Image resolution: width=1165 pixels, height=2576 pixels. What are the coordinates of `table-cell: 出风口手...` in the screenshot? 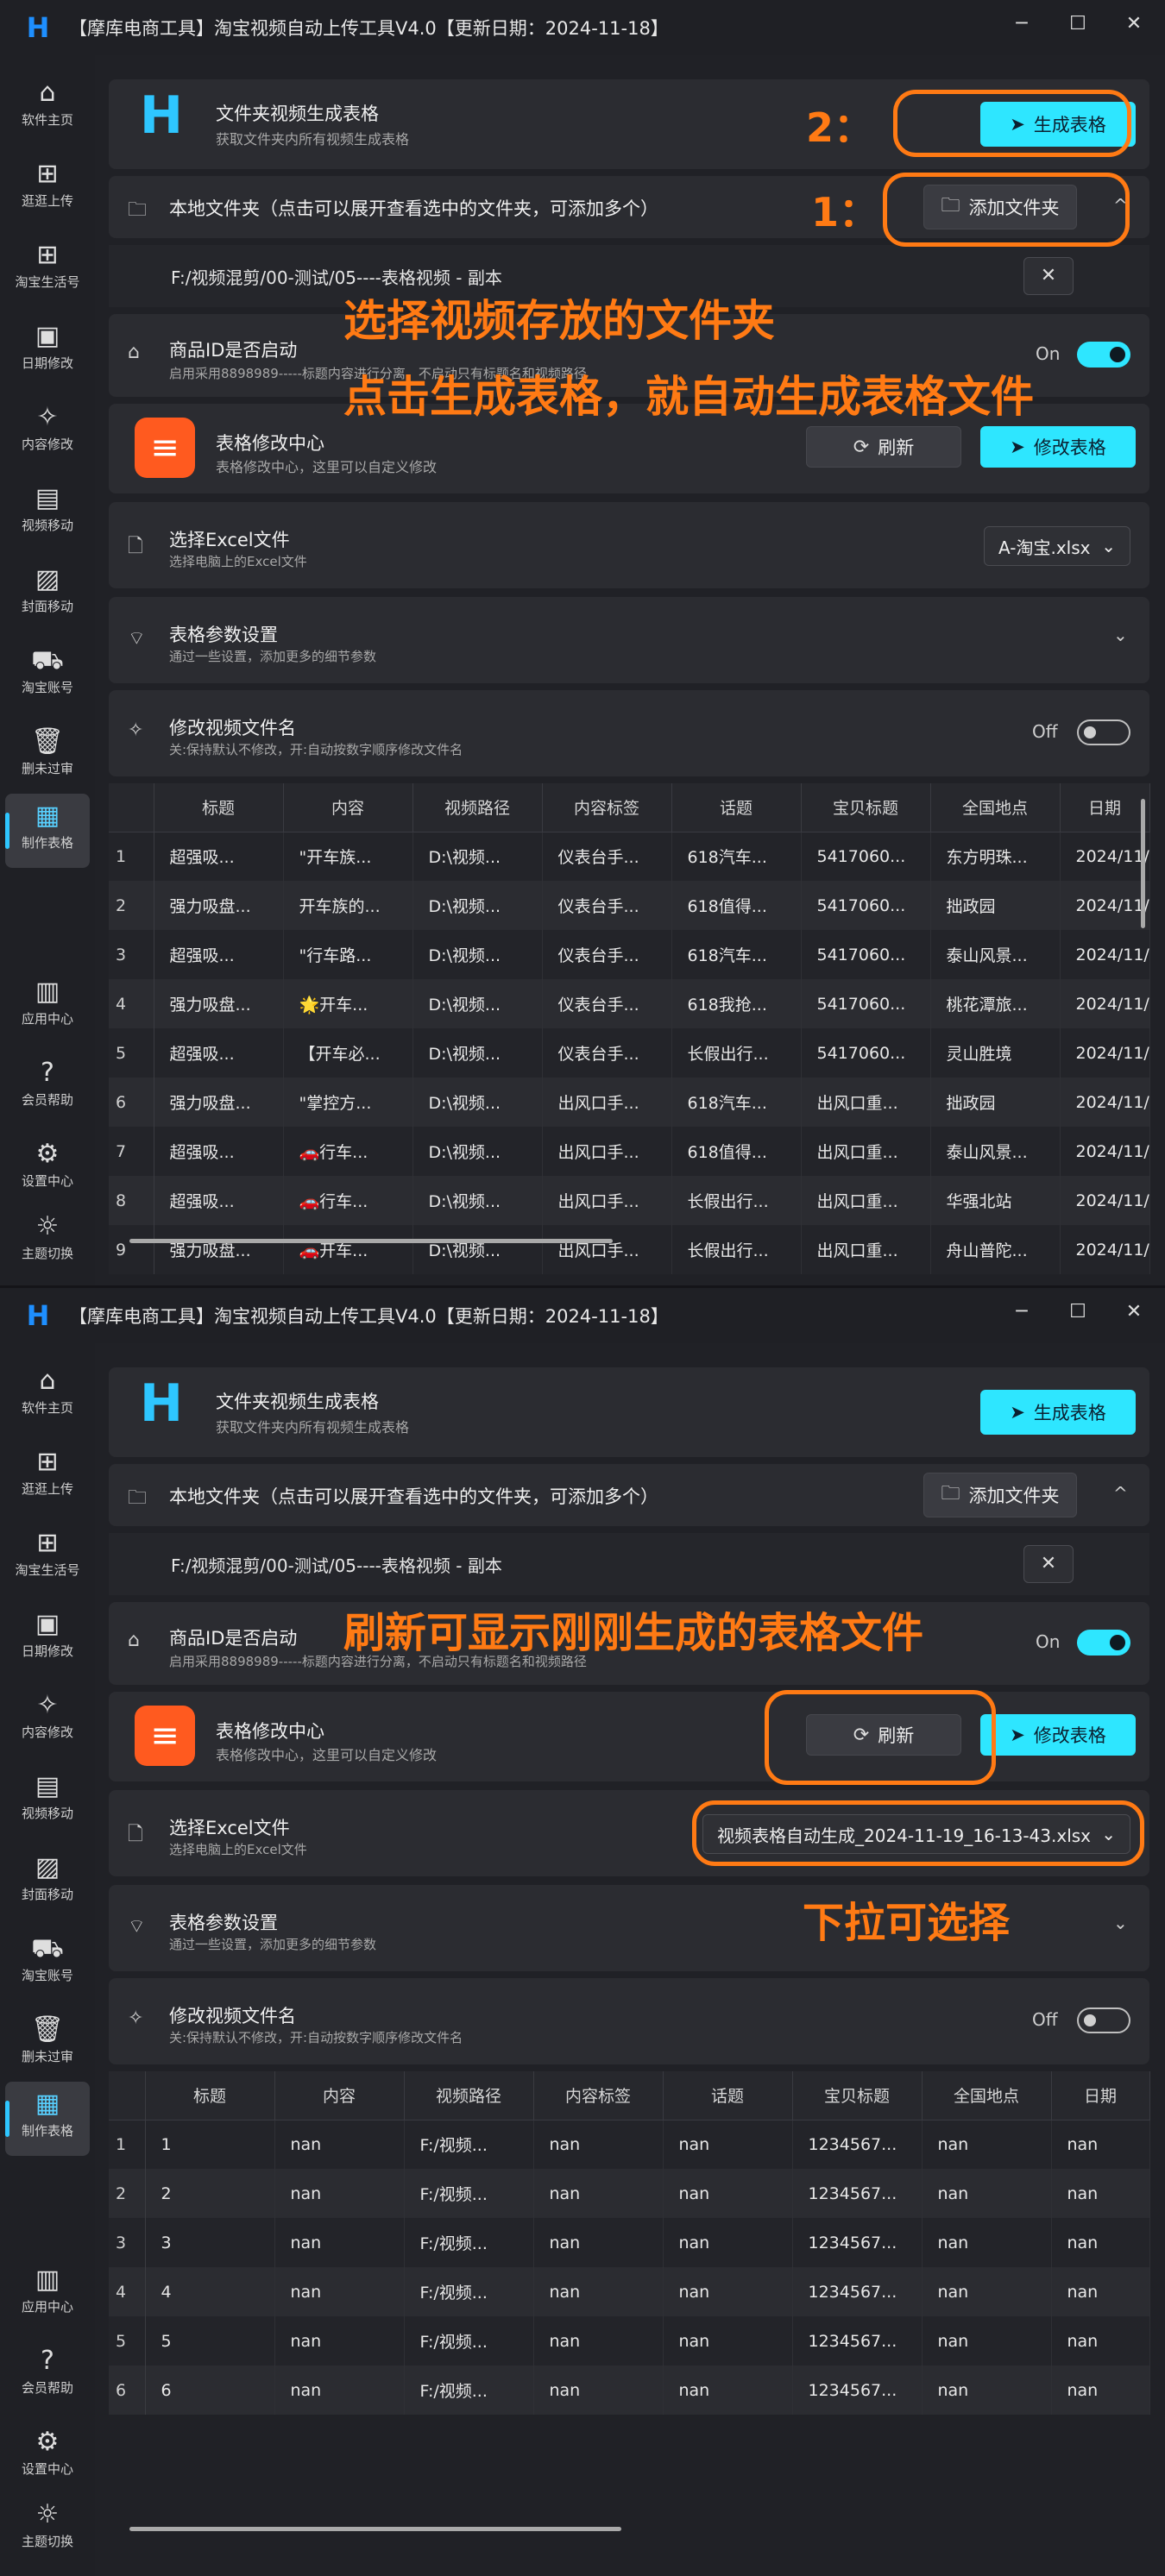 It's located at (607, 1151).